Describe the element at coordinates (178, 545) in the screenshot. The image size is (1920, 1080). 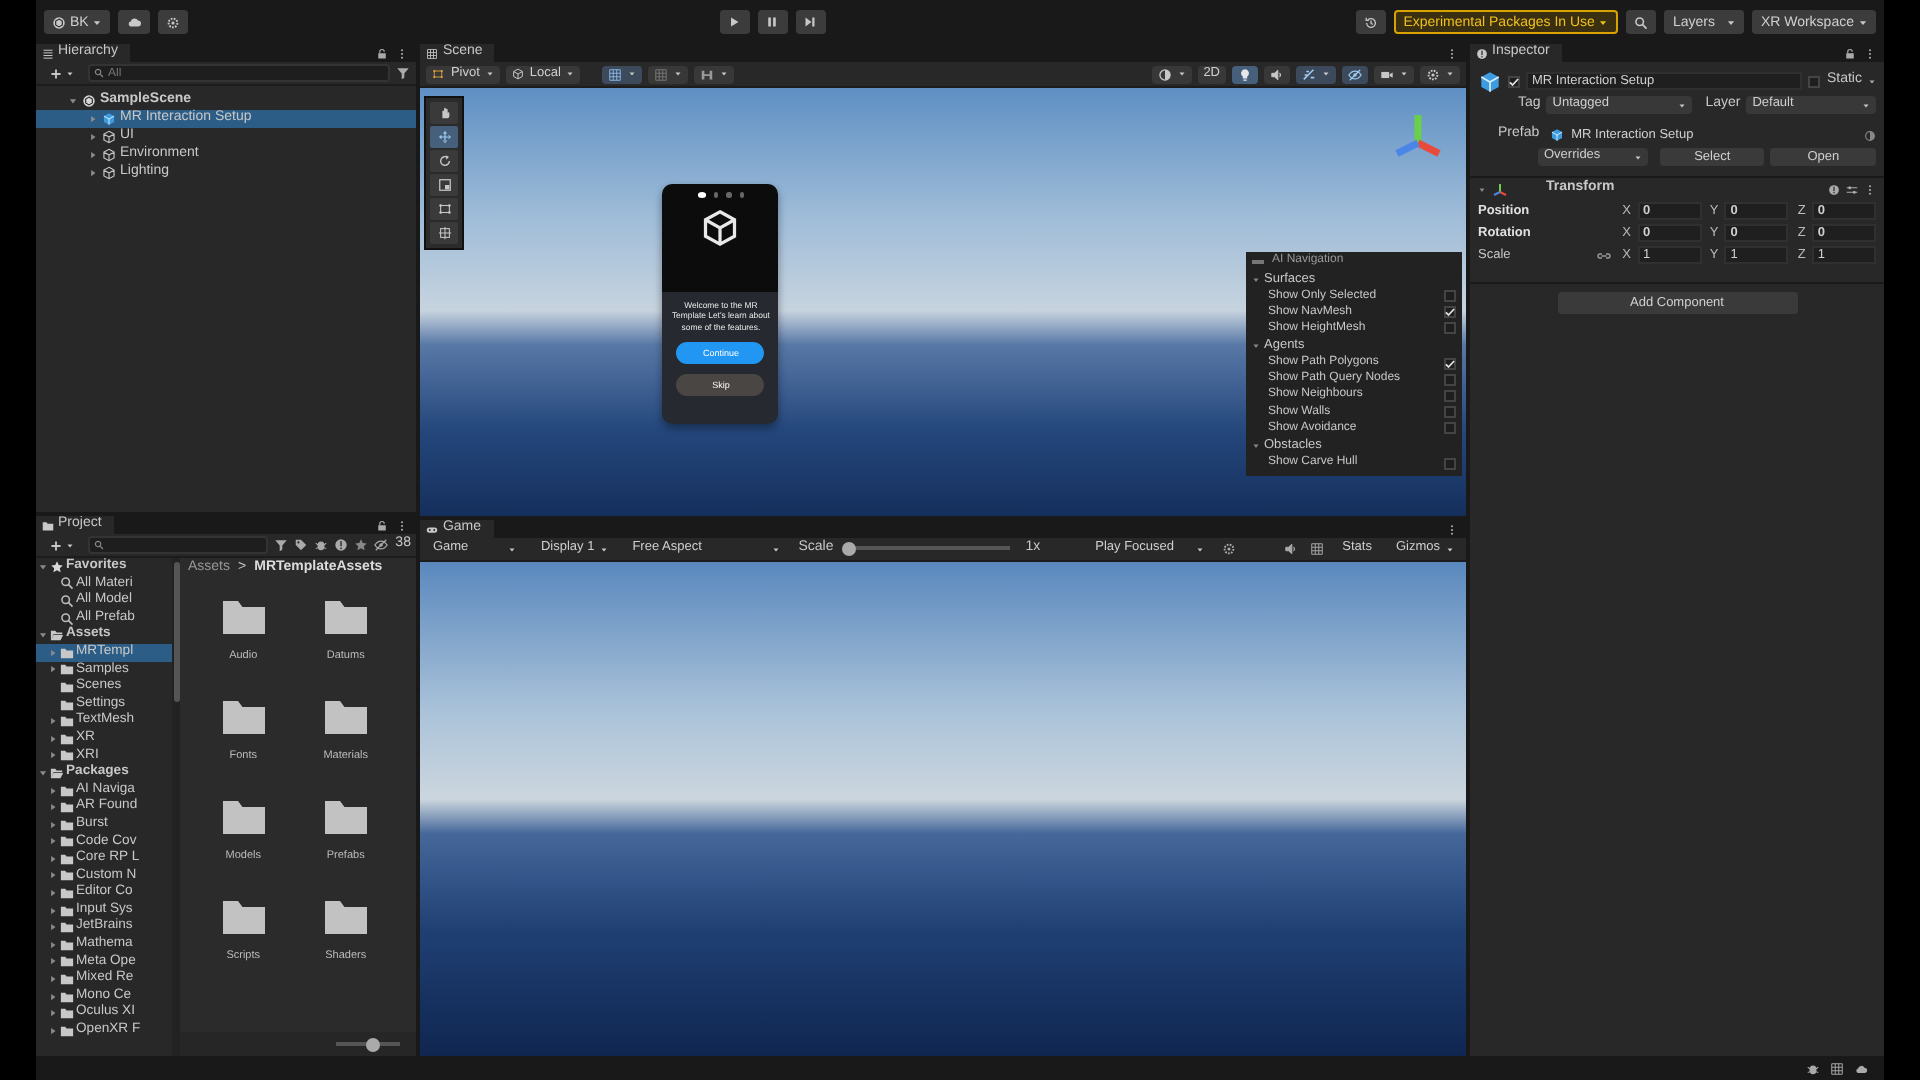
I see `search-field` at that location.